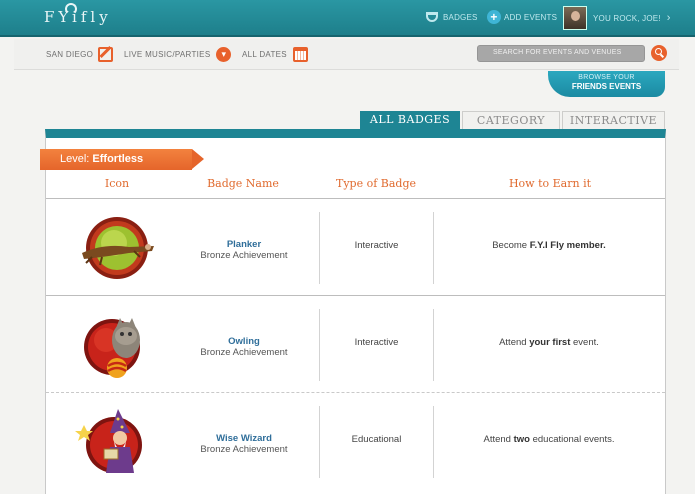 The image size is (695, 494). What do you see at coordinates (511, 245) in the screenshot?
I see `earn-pre: Become` at bounding box center [511, 245].